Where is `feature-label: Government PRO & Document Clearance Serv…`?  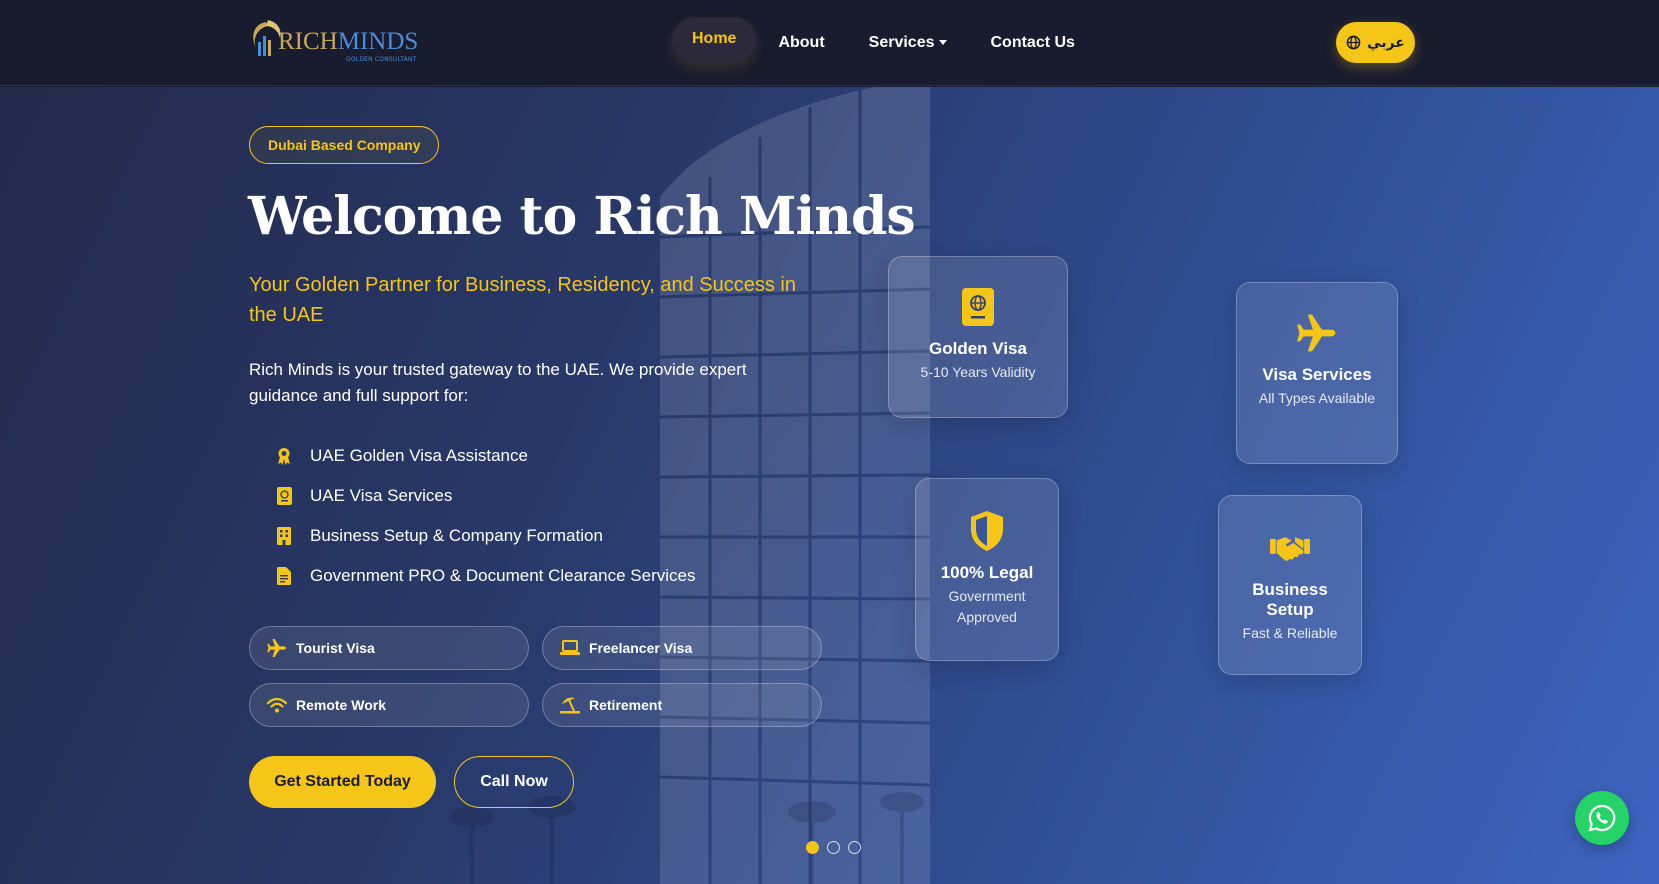
feature-label: Government PRO & Document Clearance Serv… is located at coordinates (503, 575).